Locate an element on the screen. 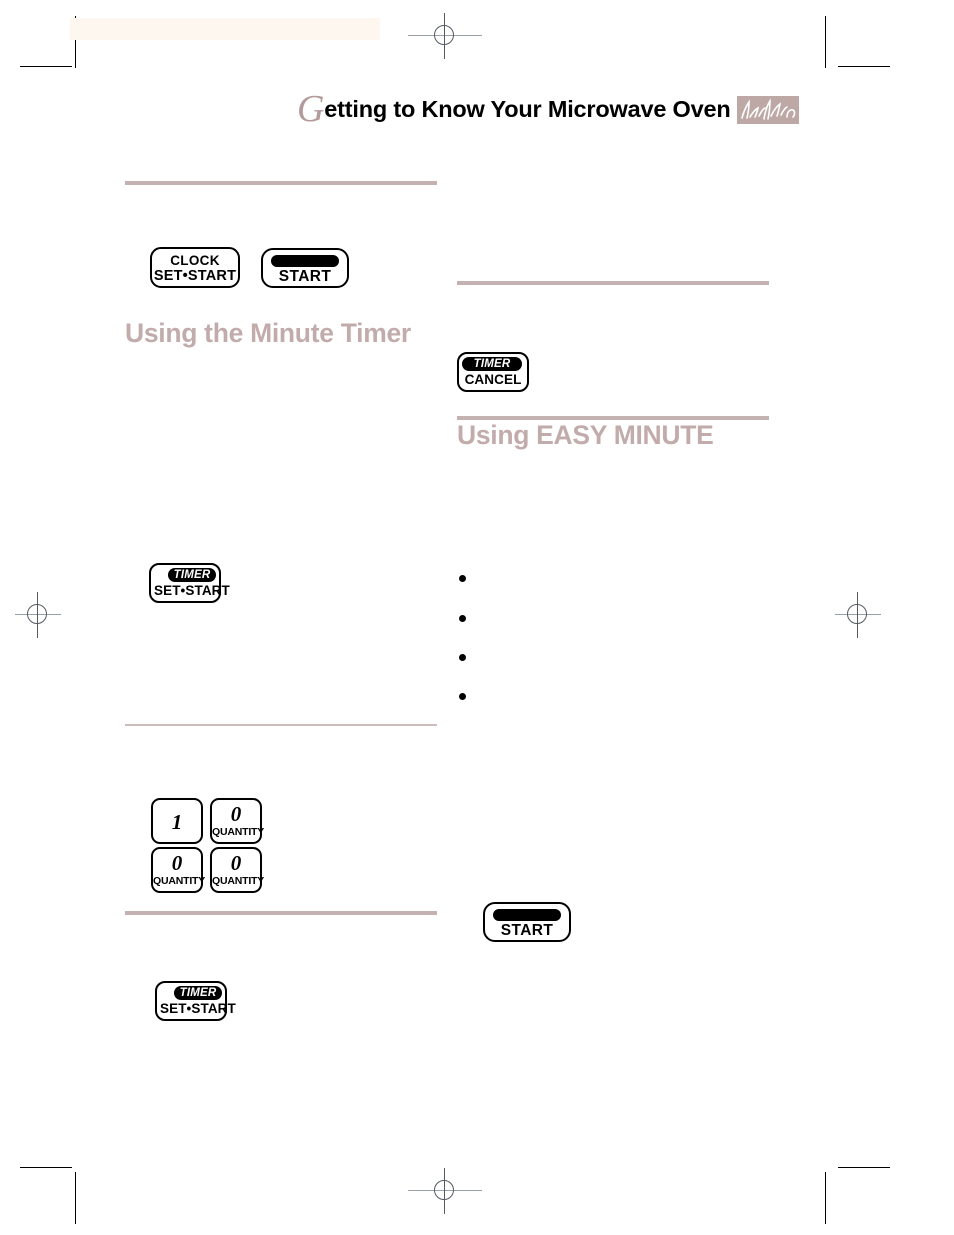  button-label-line2: SET•START is located at coordinates (195, 276).